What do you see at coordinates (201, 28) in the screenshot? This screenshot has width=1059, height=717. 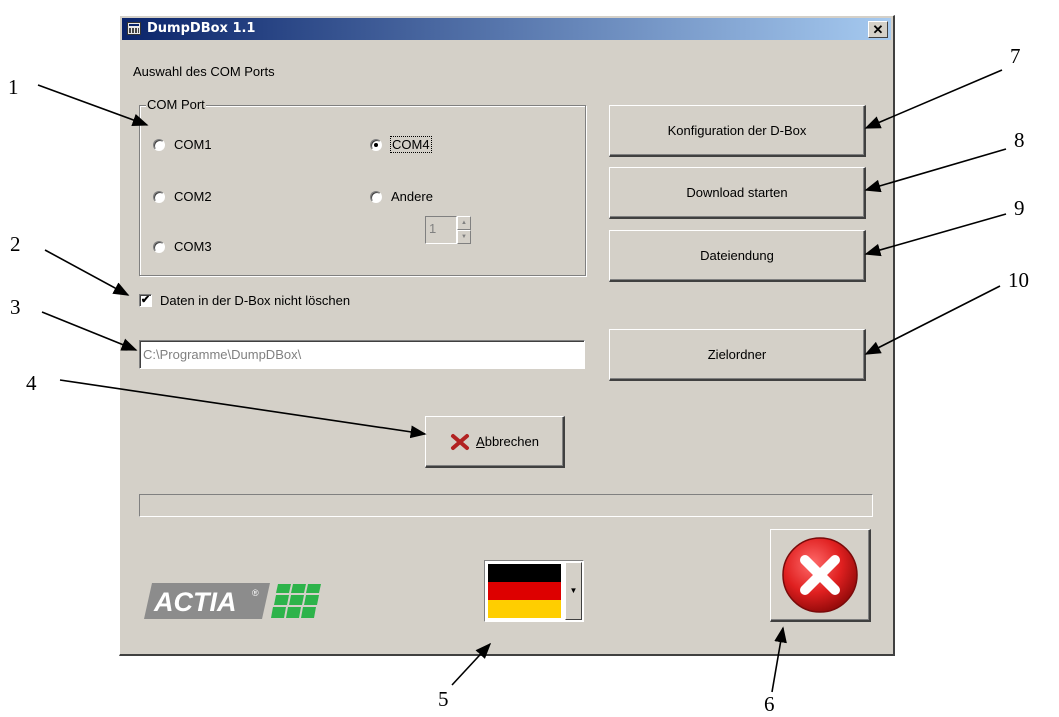 I see `window-title: DumpDBox 1.1` at bounding box center [201, 28].